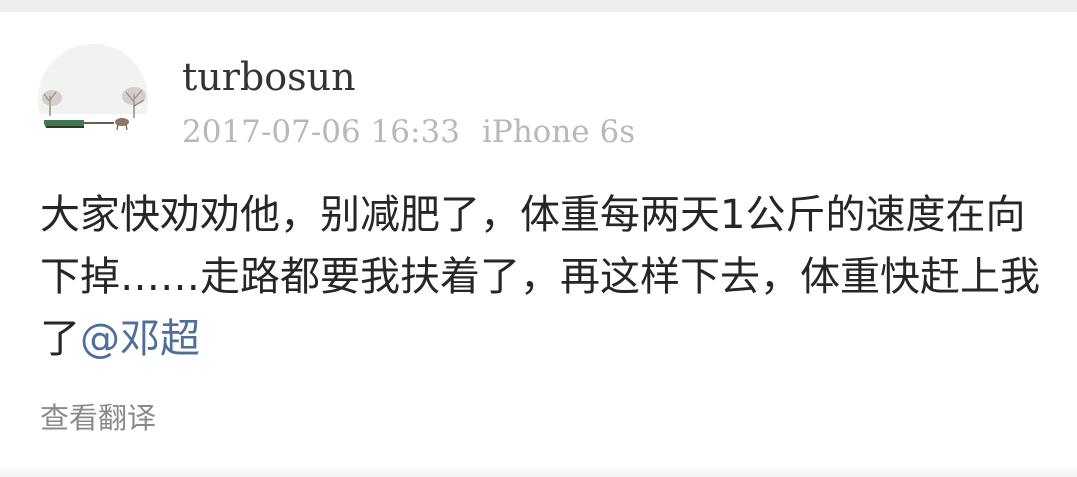 This screenshot has height=477, width=1077. Describe the element at coordinates (558, 132) in the screenshot. I see `post-device: iPhone 6s` at that location.